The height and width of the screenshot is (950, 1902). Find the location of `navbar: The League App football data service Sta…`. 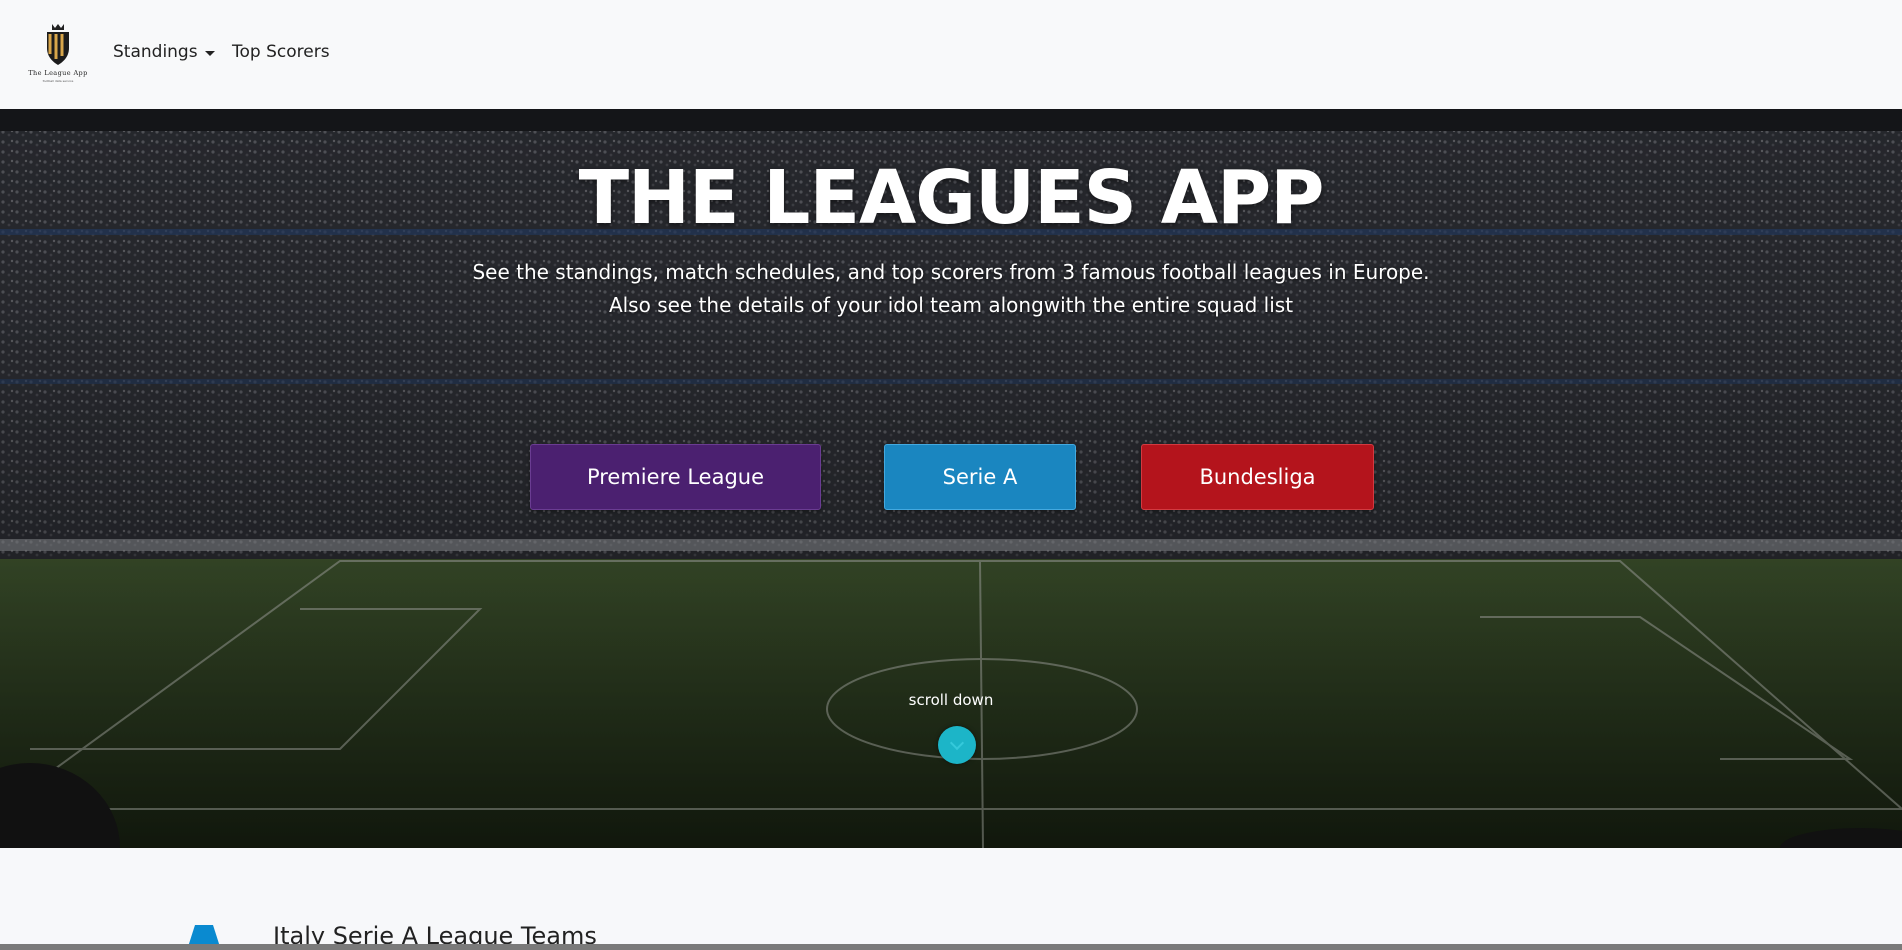

navbar: The League App football data service Sta… is located at coordinates (951, 54).